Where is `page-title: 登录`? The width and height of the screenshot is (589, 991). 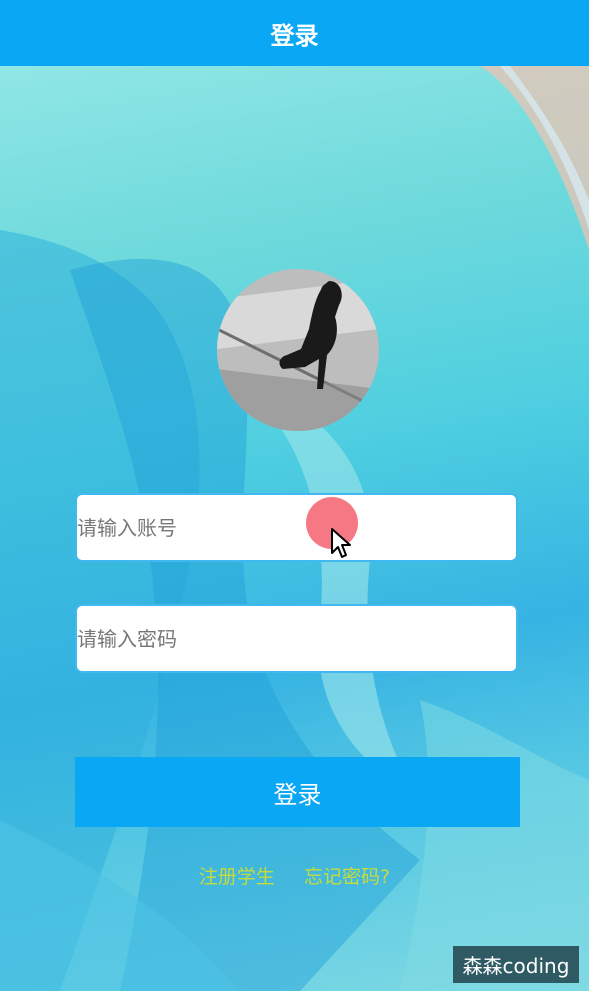 page-title: 登录 is located at coordinates (294, 35).